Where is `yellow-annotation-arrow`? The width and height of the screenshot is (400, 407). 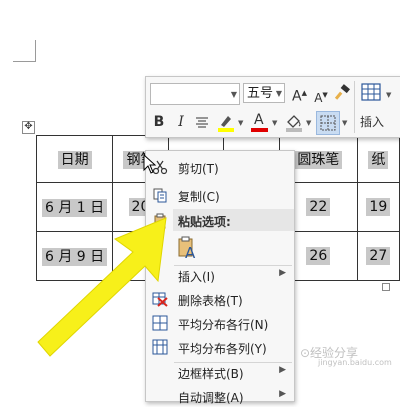 yellow-annotation-arrow is located at coordinates (102, 287).